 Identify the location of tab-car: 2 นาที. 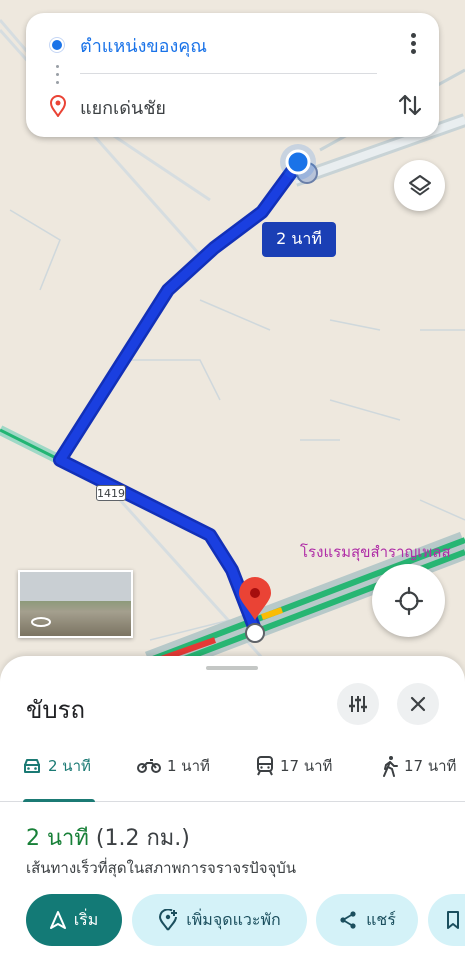
(56, 766).